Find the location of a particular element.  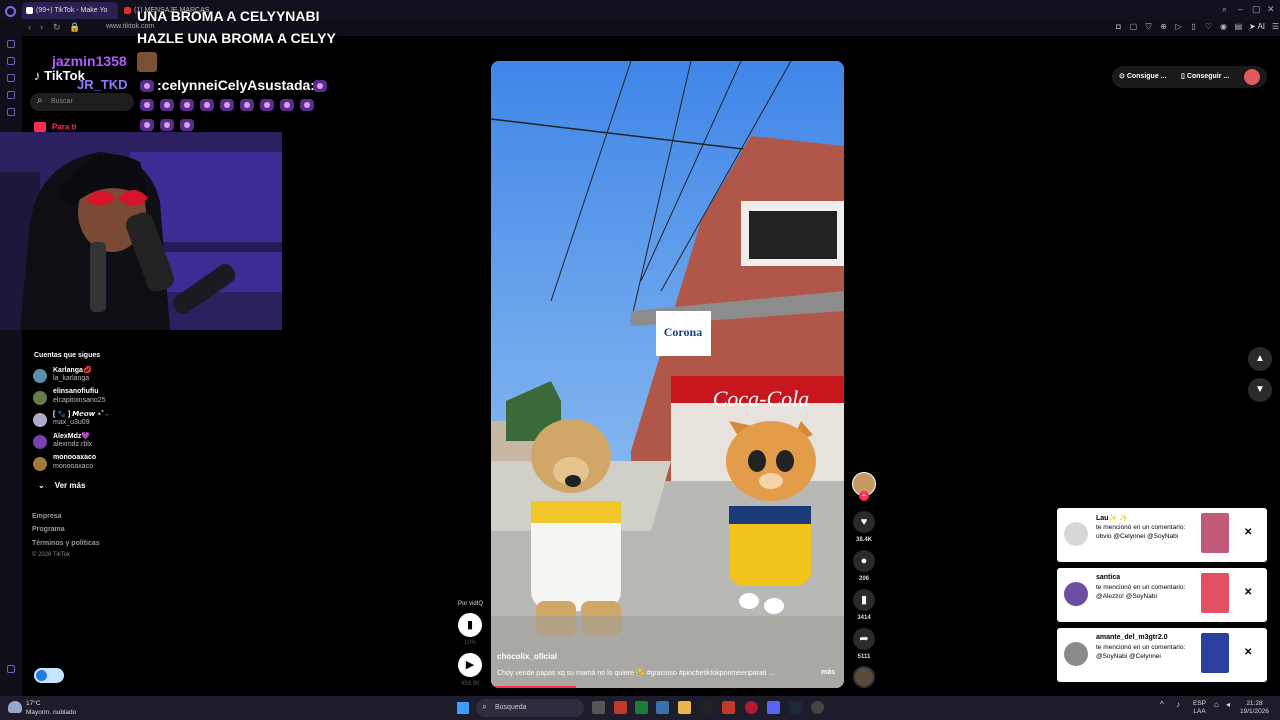

bookmark-icon: ▮ is located at coordinates (864, 600).